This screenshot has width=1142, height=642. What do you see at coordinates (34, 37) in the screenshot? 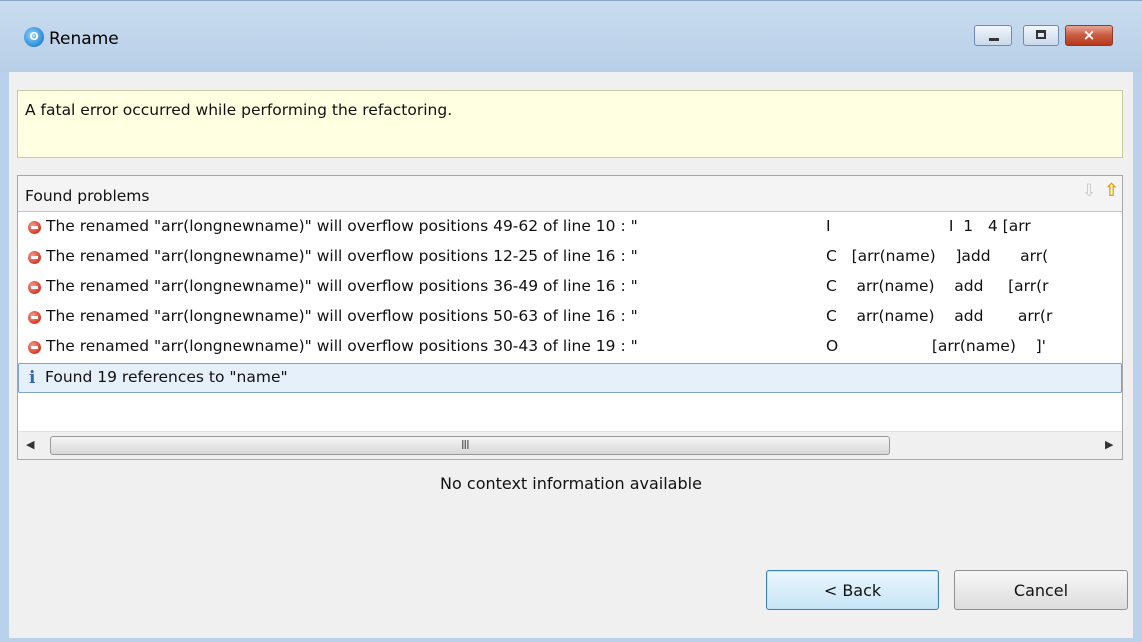
I see `app-logo-icon: ʘ` at bounding box center [34, 37].